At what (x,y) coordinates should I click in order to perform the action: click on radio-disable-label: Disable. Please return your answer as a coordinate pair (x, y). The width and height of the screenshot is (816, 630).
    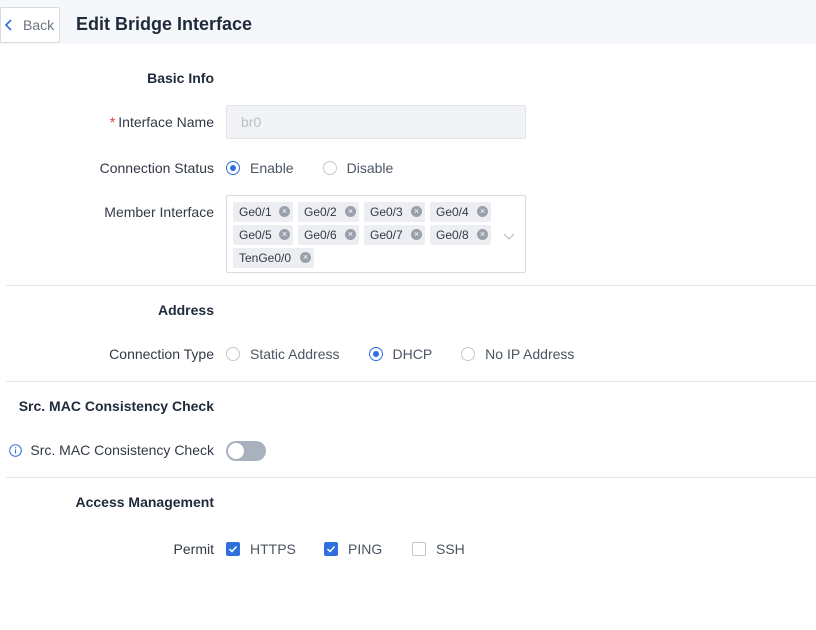
    Looking at the image, I should click on (370, 168).